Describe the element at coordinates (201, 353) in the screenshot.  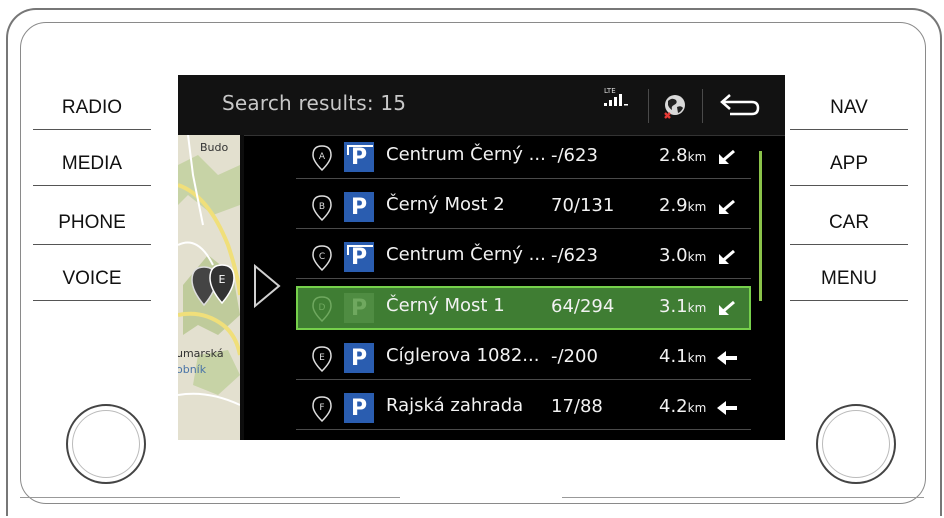
I see `map-label: umarská` at that location.